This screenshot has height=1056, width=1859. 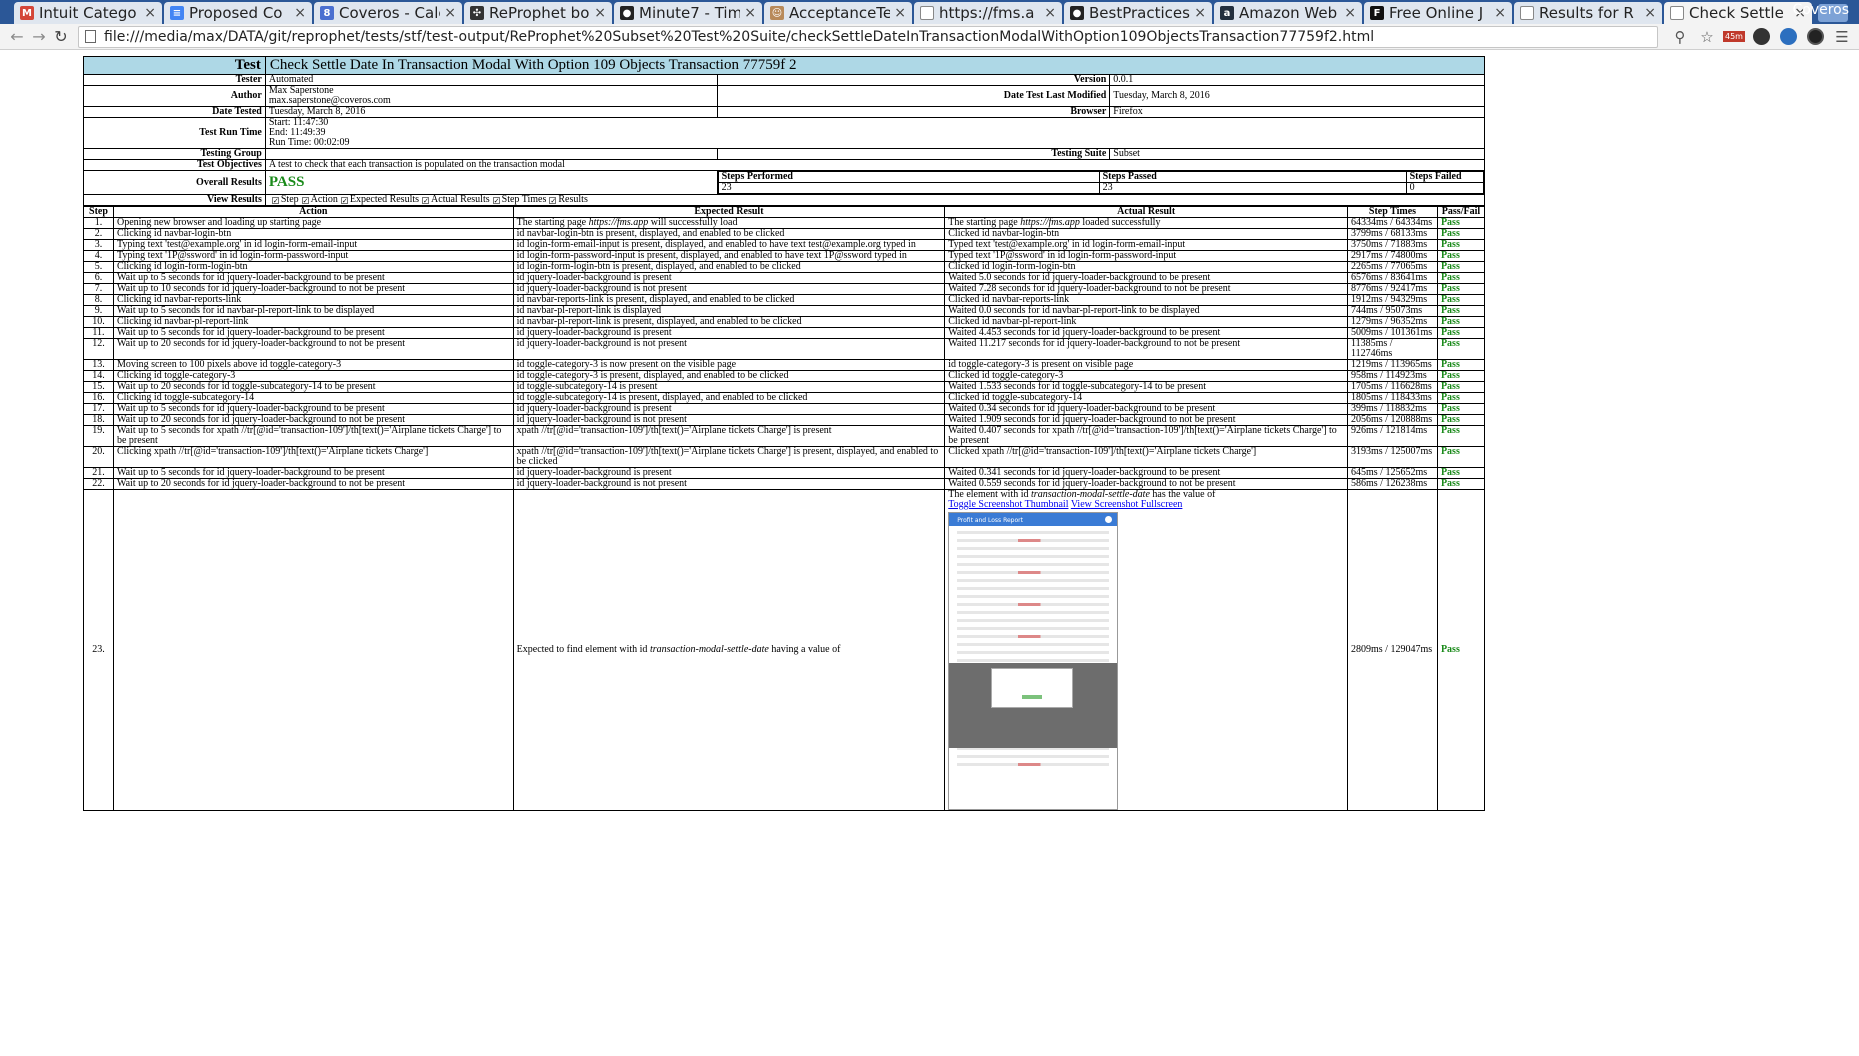 I want to click on step-time: 586ms / 126238ms, so click(x=1392, y=484).